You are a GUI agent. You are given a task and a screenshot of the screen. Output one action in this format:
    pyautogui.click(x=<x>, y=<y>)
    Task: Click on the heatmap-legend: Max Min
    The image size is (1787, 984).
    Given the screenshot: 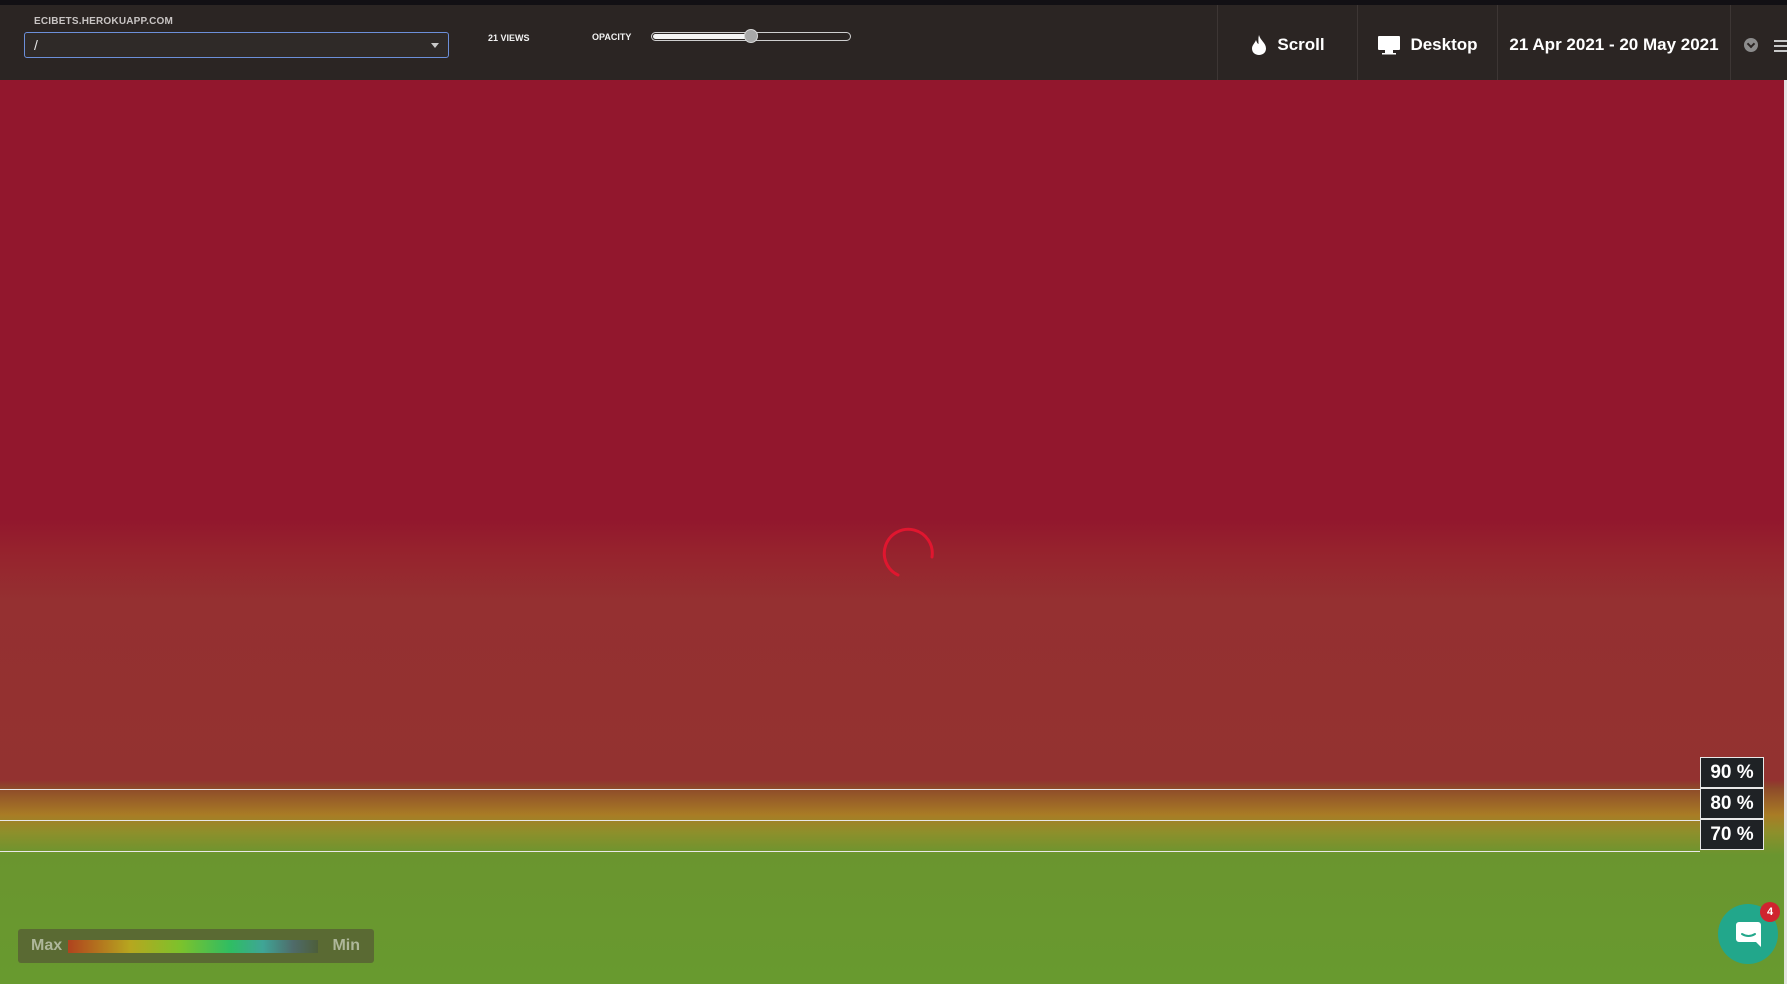 What is the action you would take?
    pyautogui.click(x=196, y=946)
    